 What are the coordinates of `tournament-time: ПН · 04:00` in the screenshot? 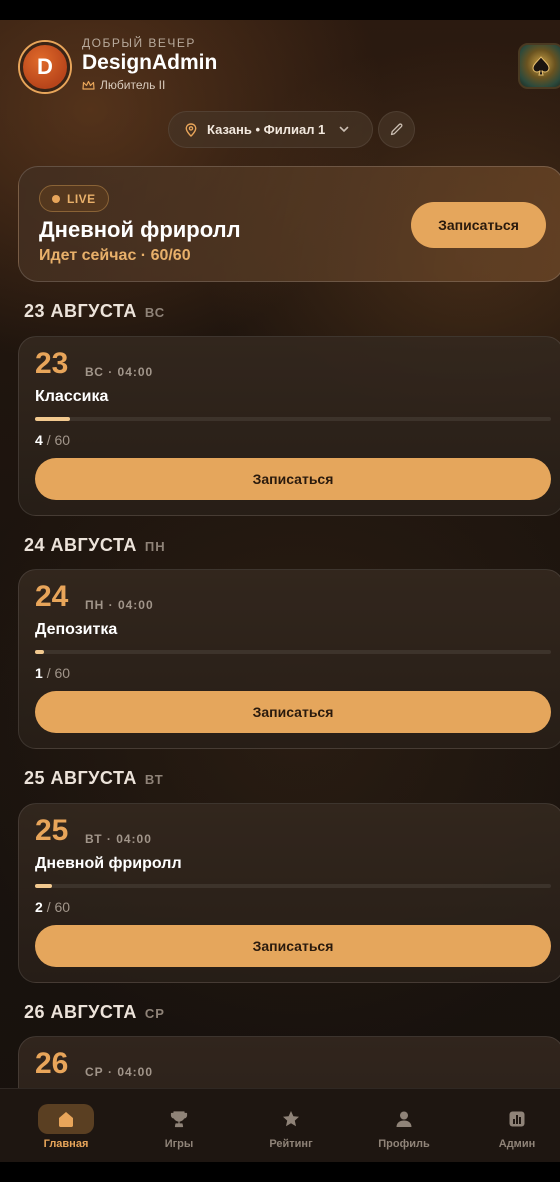 It's located at (119, 605).